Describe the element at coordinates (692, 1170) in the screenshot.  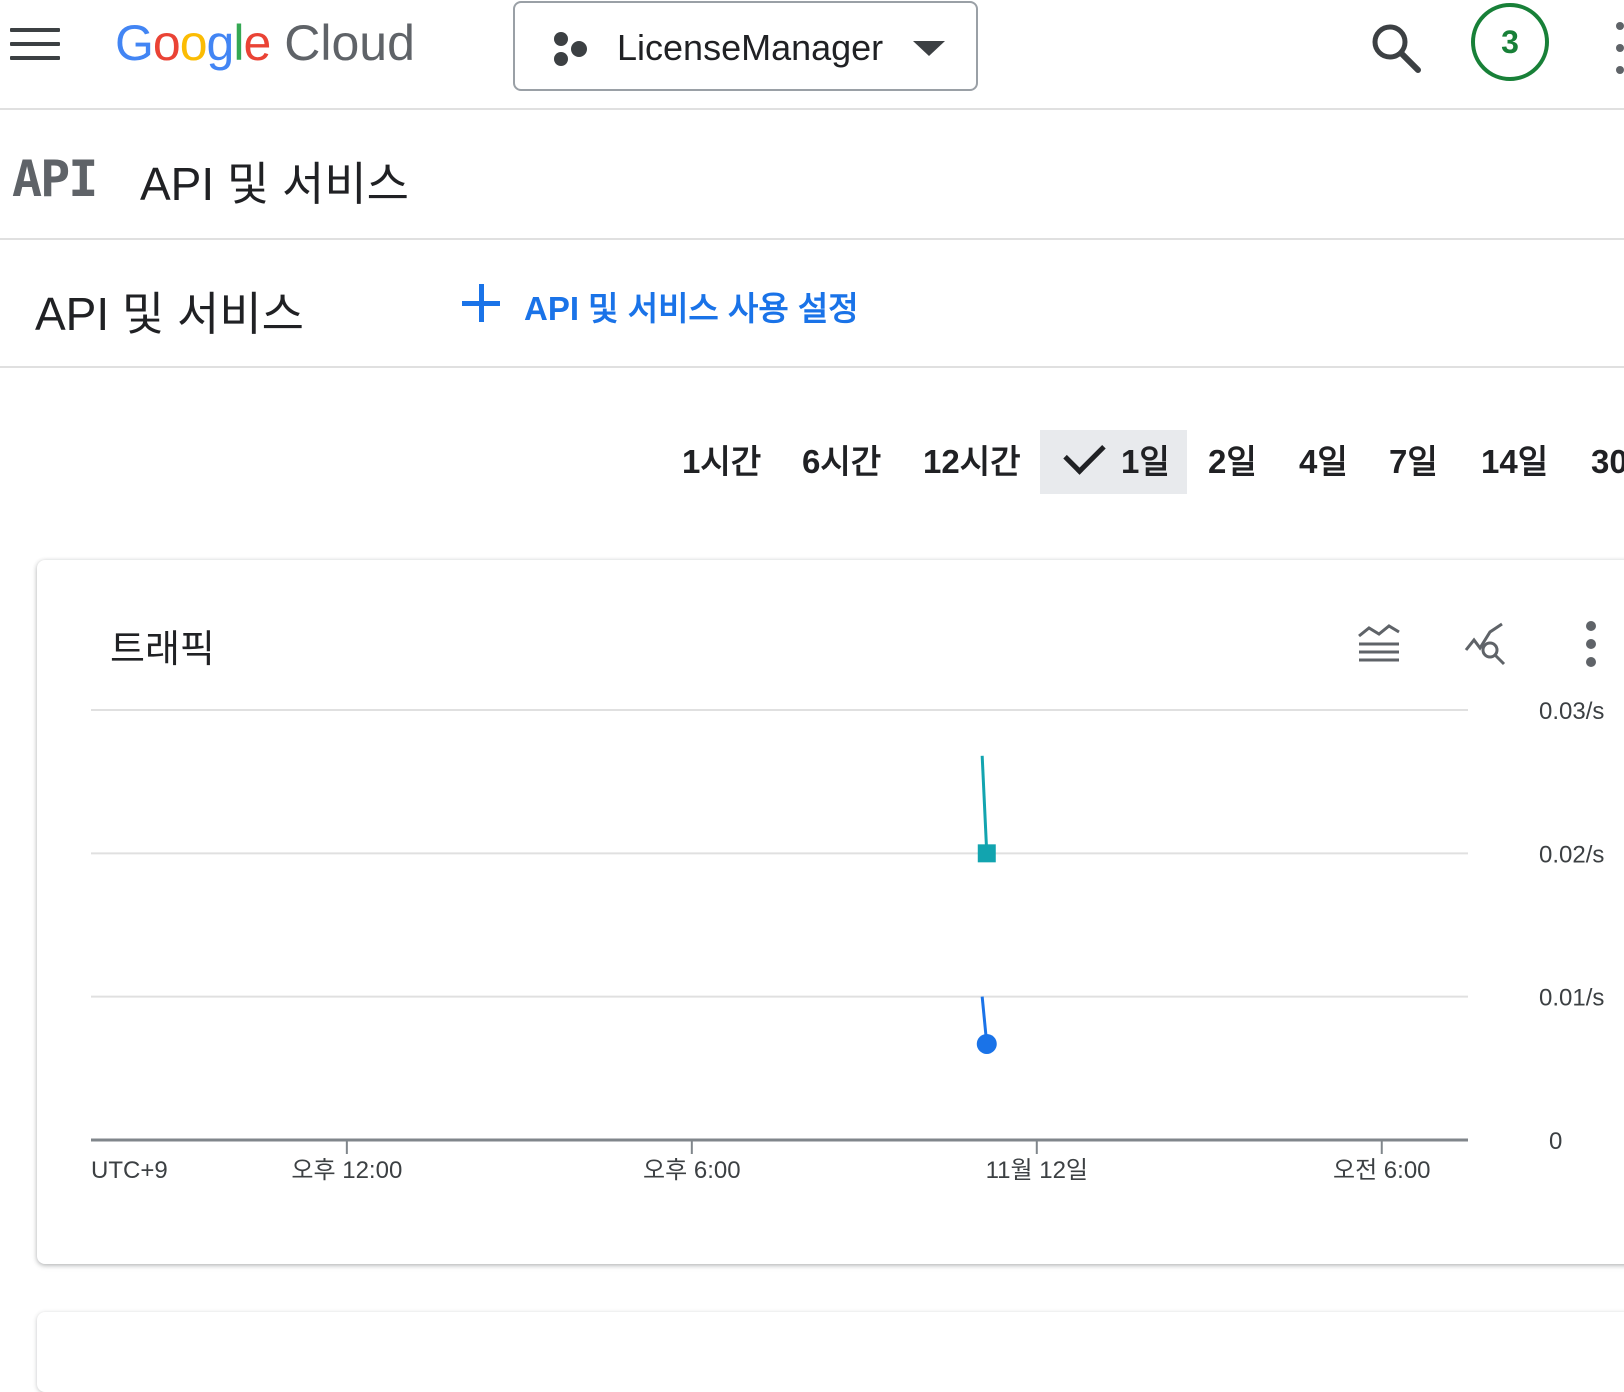
I see `x-tick-label: 오후 6:00` at that location.